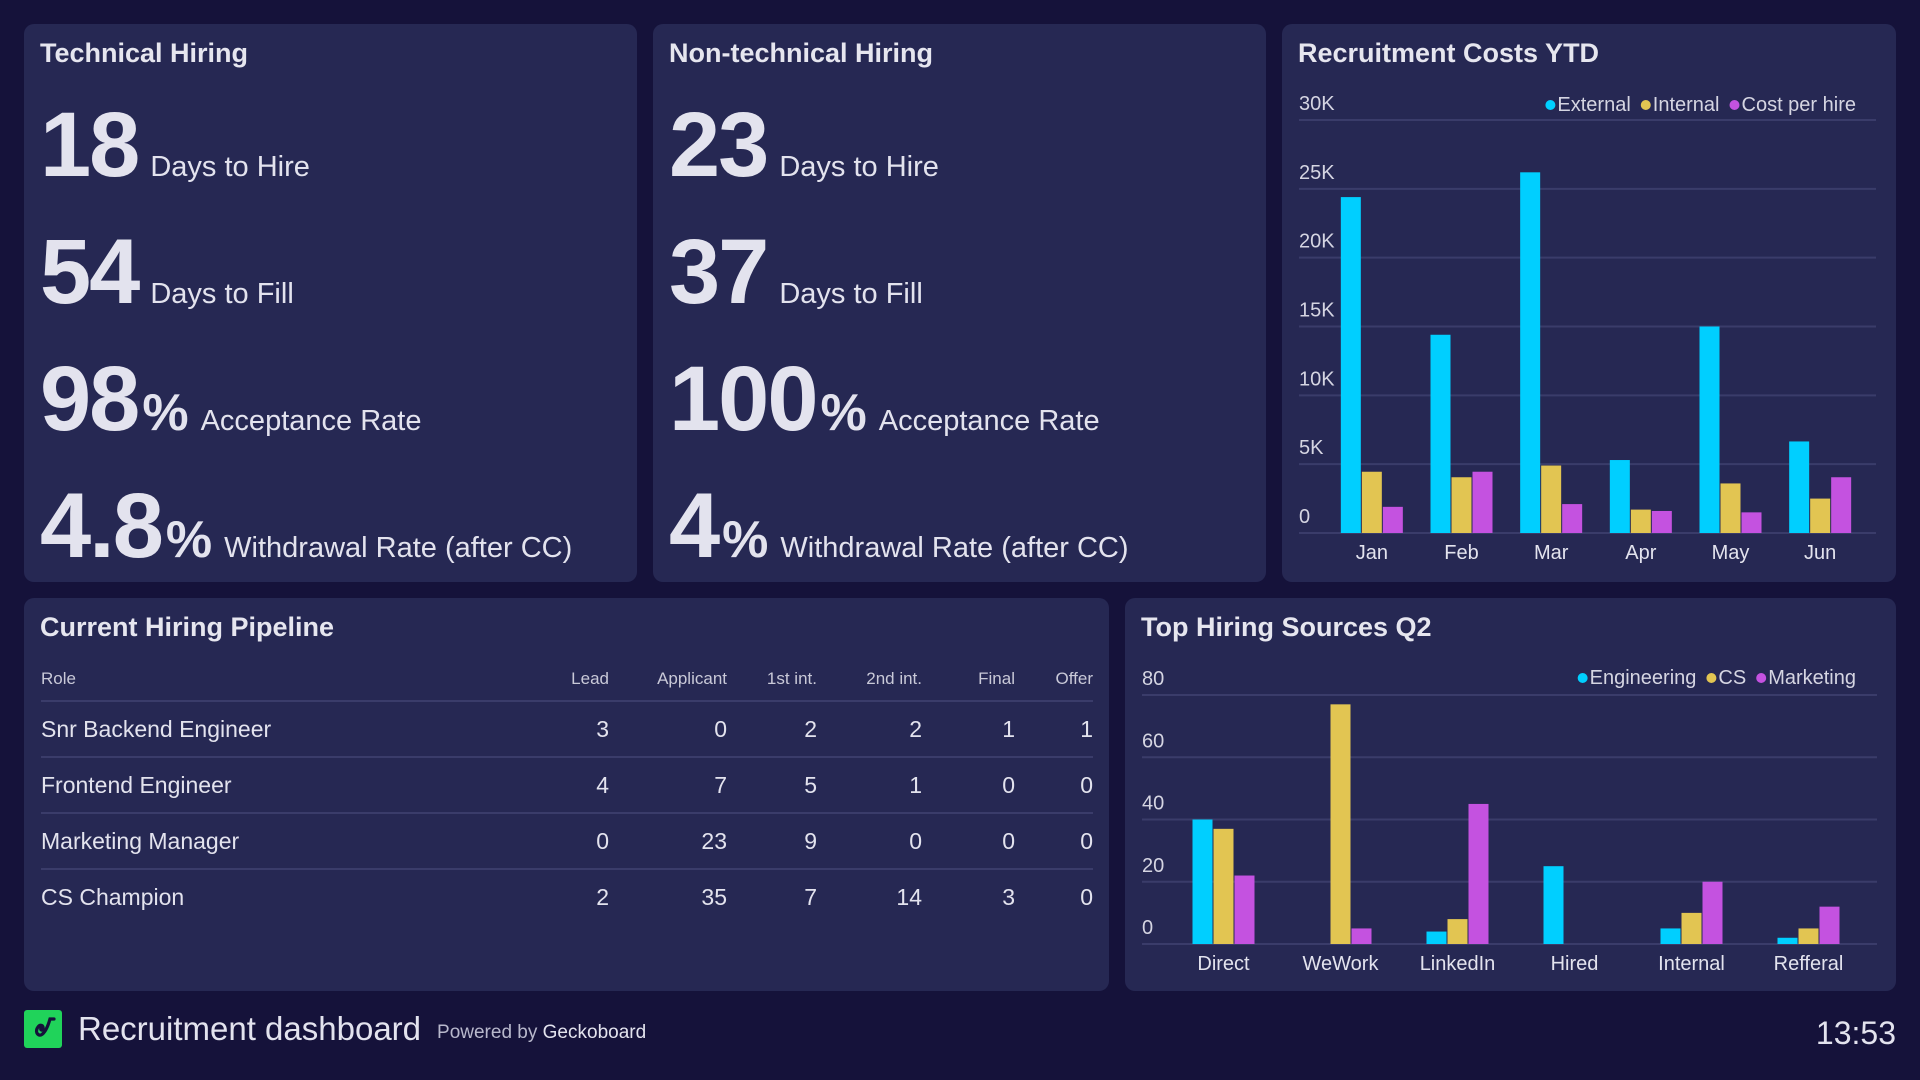 The width and height of the screenshot is (1920, 1080). I want to click on powered-by-prefix: Powered by, so click(487, 1032).